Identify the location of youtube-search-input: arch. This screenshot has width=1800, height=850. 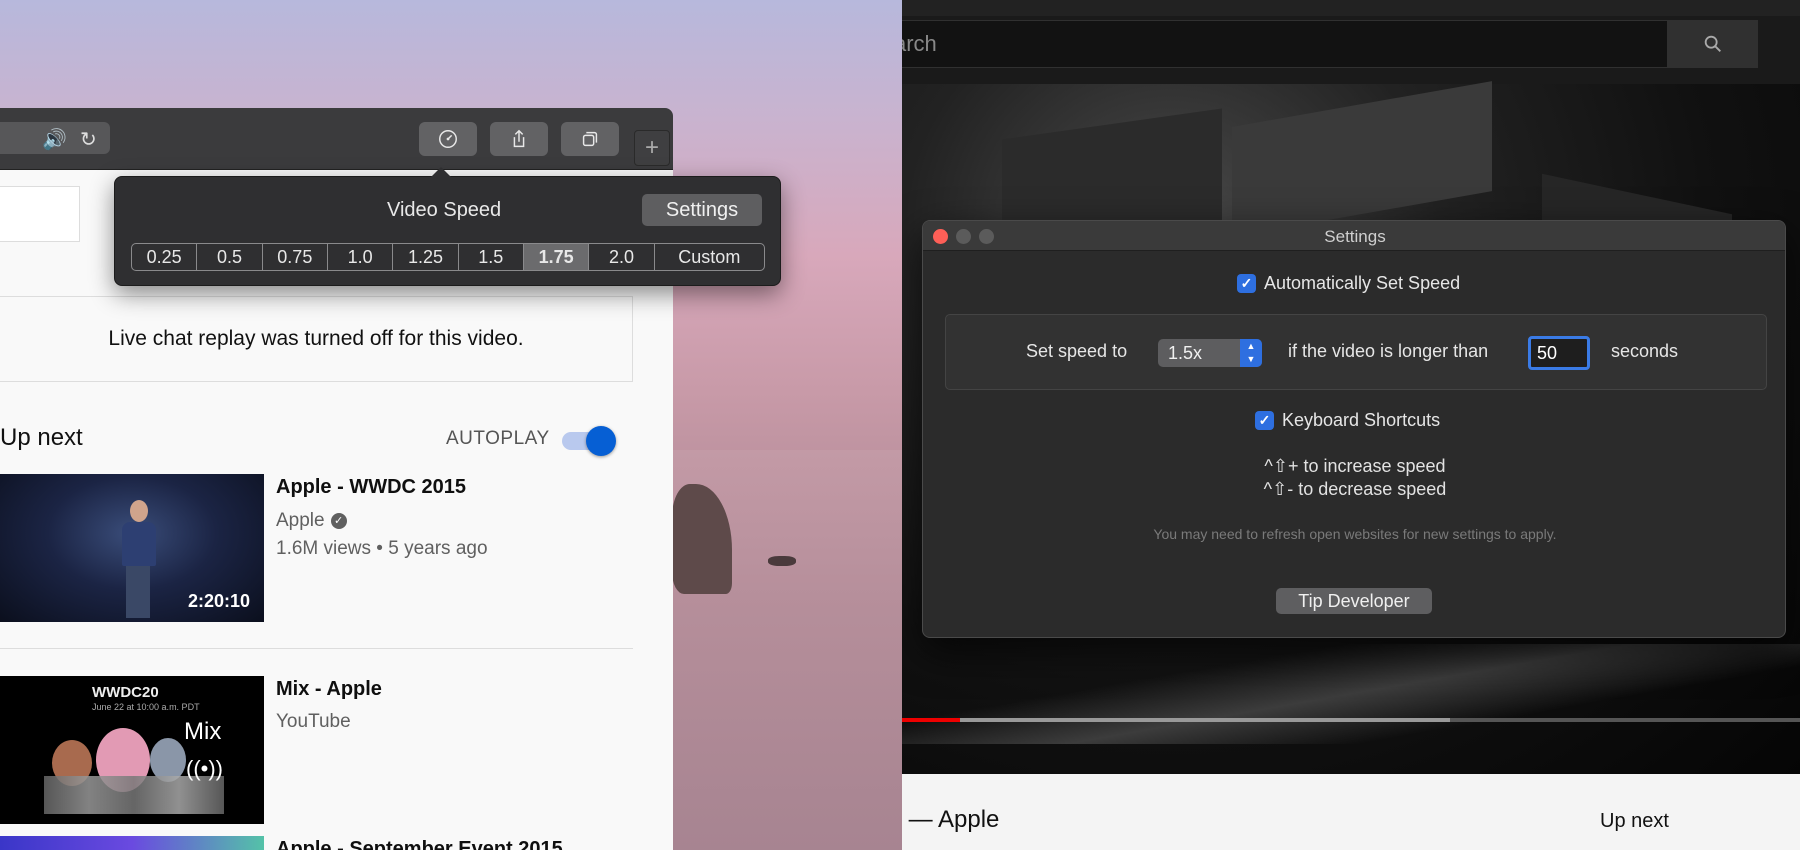
(1285, 44).